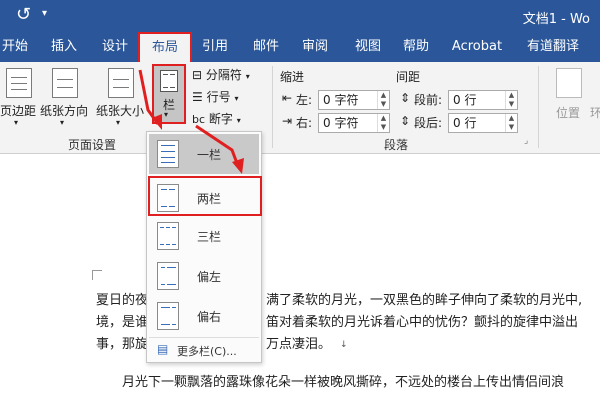 This screenshot has height=400, width=600. I want to click on position-button: 位置, so click(568, 96).